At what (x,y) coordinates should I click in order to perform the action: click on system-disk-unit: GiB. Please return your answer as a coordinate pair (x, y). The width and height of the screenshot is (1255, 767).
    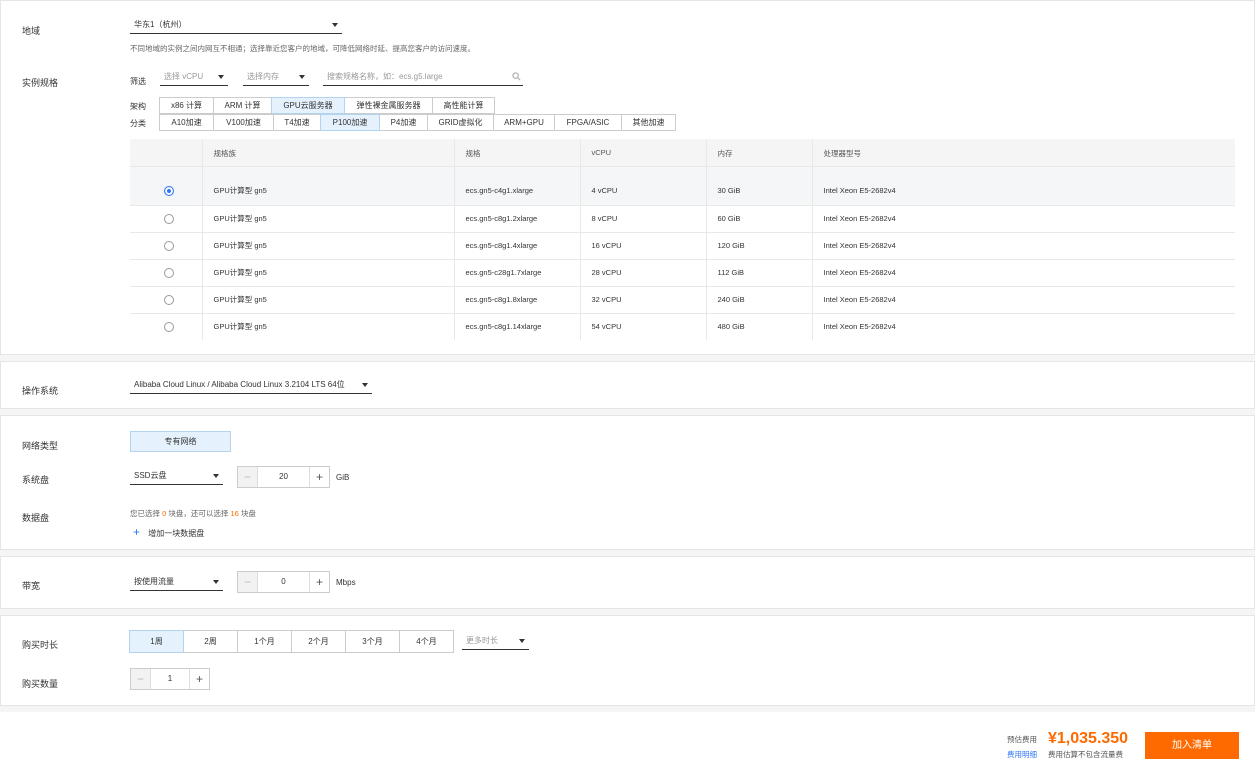
    Looking at the image, I should click on (343, 477).